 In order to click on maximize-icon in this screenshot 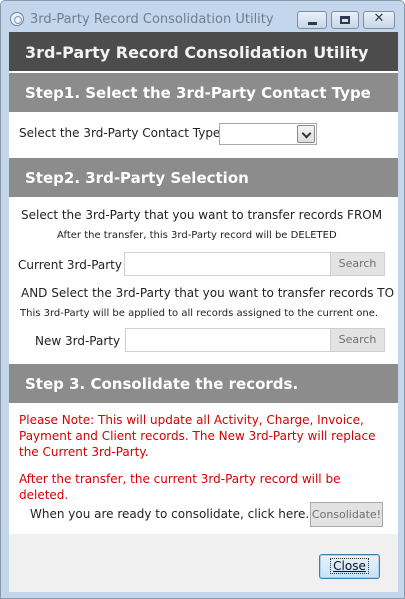, I will do `click(345, 20)`.